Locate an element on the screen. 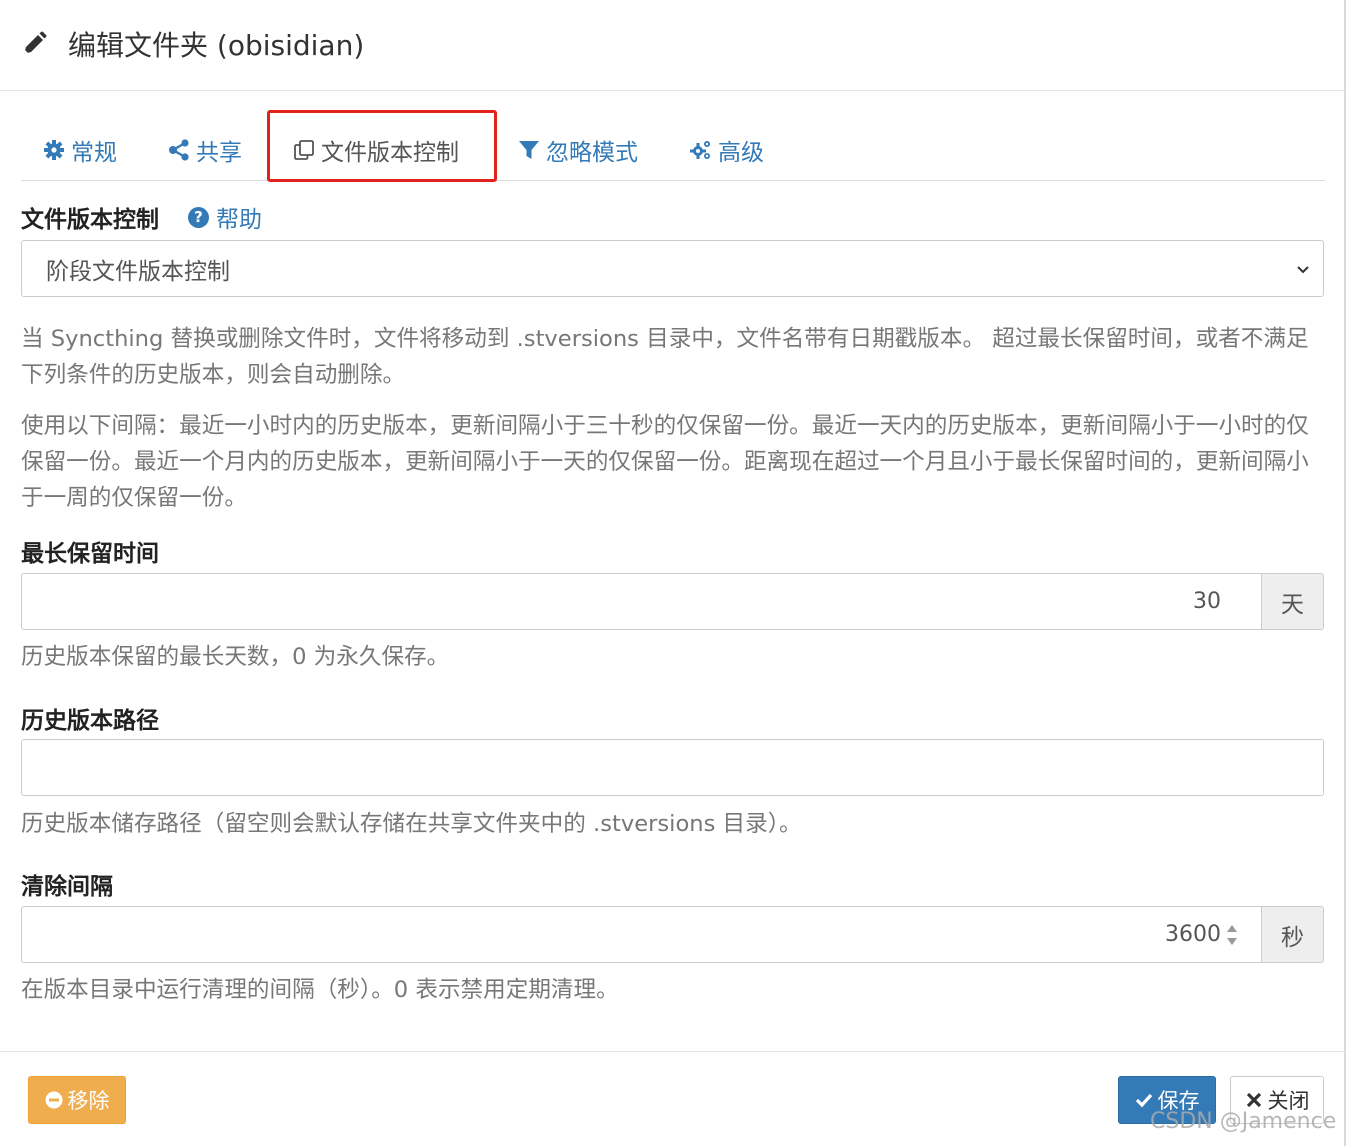  remove-button-label: 移除 is located at coordinates (88, 1101).